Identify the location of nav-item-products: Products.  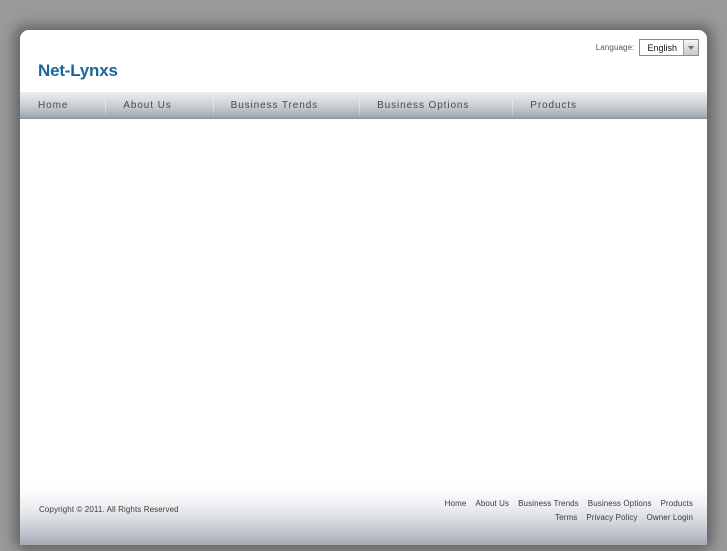
(553, 105).